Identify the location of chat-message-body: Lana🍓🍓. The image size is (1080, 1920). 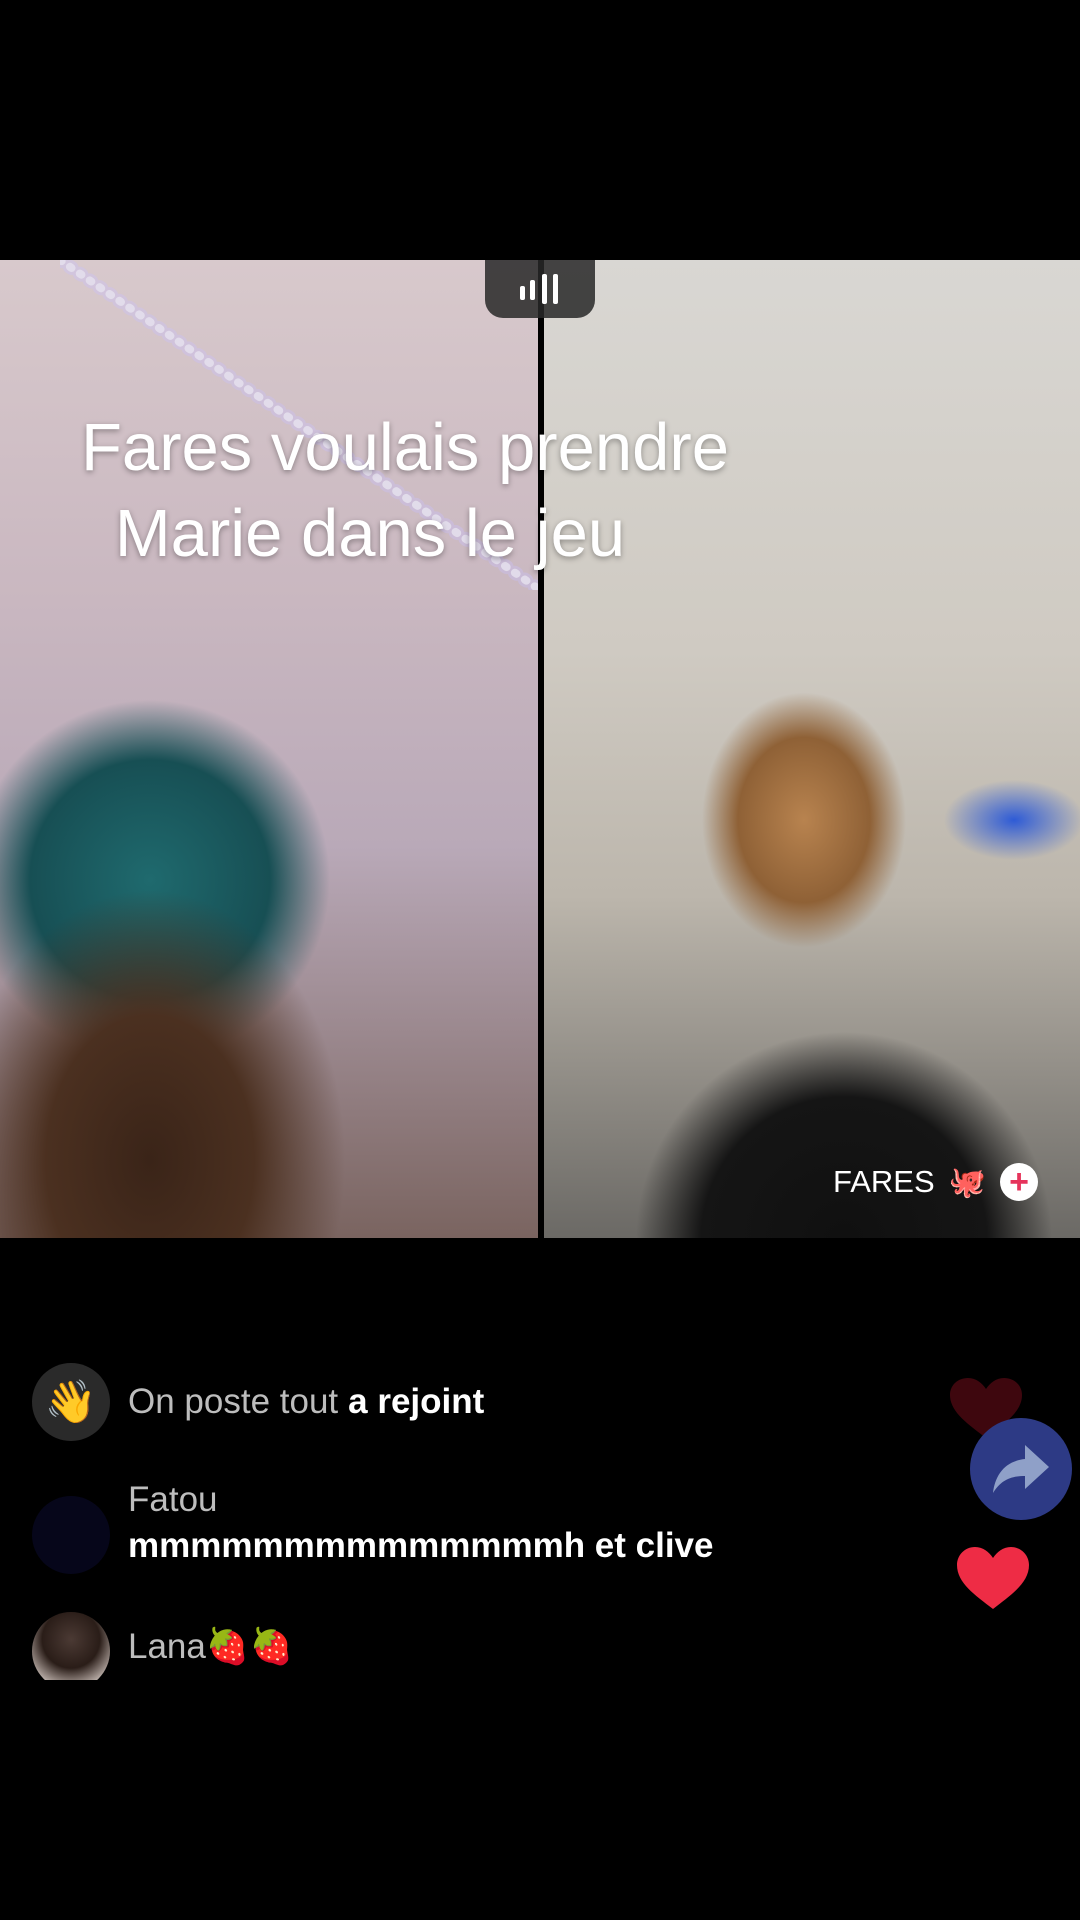
(210, 1639).